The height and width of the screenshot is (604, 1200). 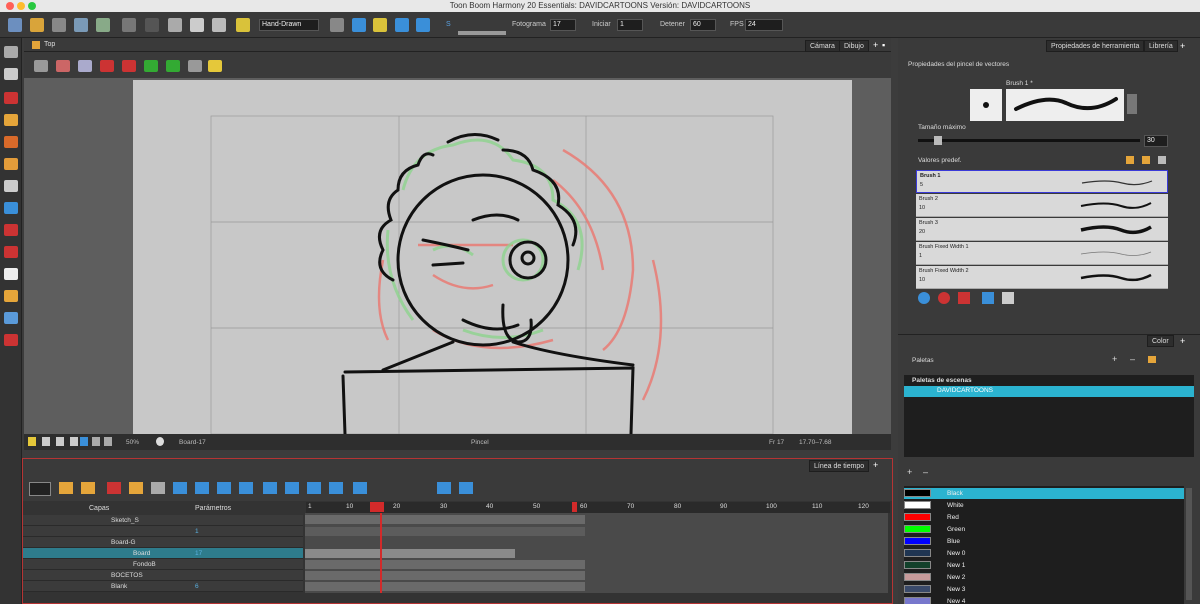 I want to click on cutter-tool-icon, so click(x=11, y=318).